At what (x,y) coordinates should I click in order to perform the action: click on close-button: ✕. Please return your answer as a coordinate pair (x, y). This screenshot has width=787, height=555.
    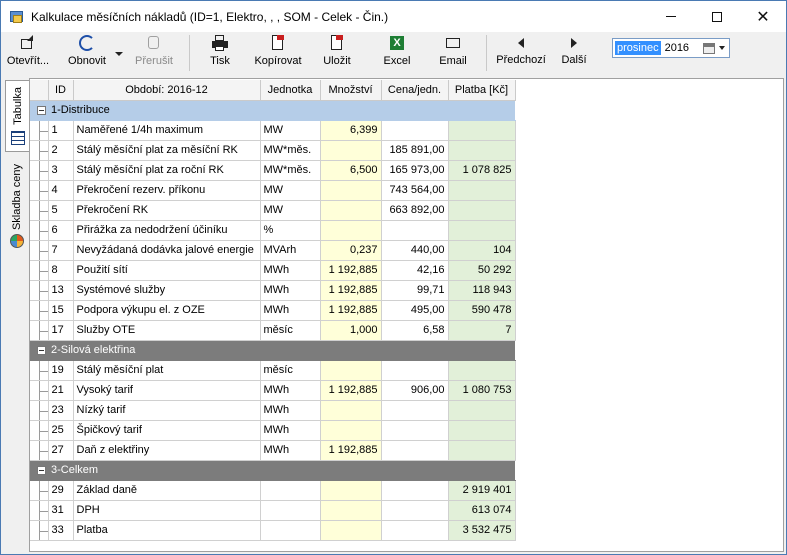
    Looking at the image, I should click on (763, 16).